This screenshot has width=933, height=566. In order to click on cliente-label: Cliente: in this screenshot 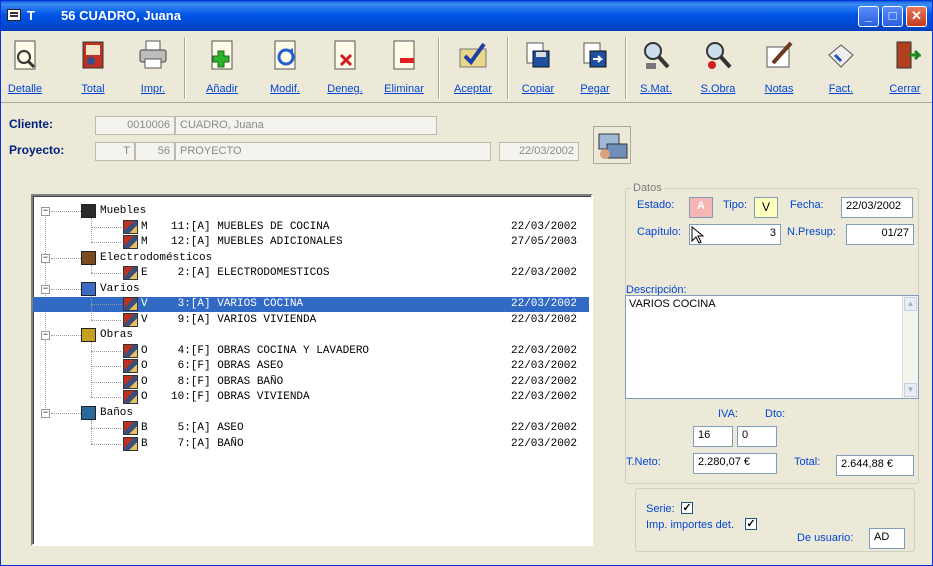, I will do `click(31, 124)`.